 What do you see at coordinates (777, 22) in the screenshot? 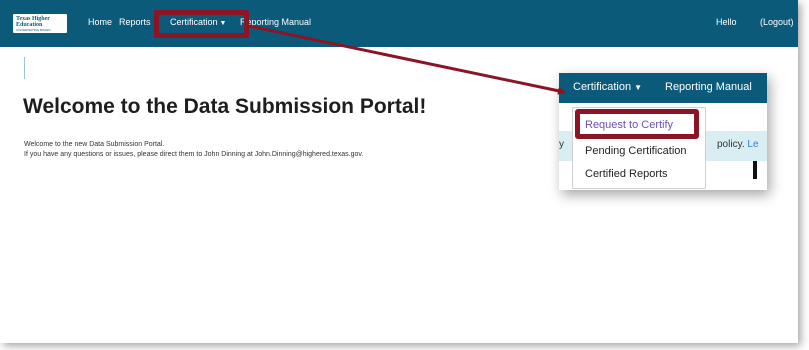
I see `logout-link: (Logout)` at bounding box center [777, 22].